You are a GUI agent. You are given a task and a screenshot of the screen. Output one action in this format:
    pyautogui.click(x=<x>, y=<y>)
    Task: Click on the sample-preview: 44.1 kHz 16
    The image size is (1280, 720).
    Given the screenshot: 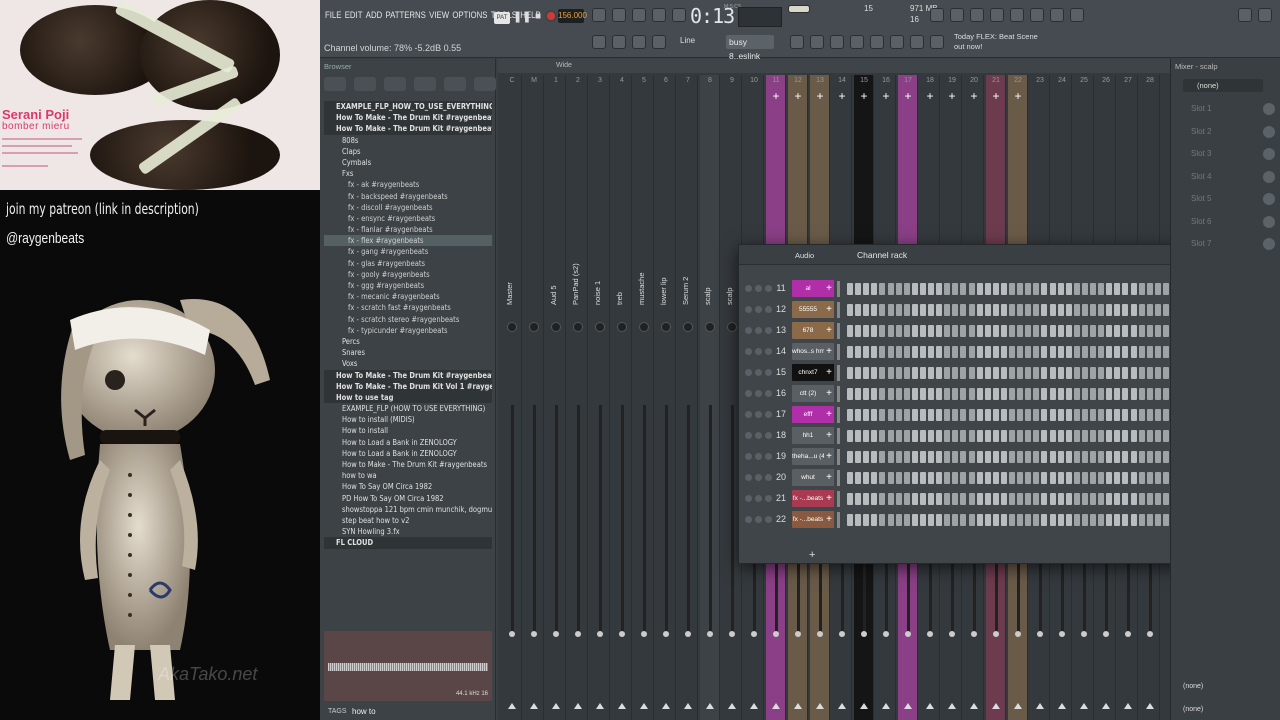 What is the action you would take?
    pyautogui.click(x=408, y=666)
    